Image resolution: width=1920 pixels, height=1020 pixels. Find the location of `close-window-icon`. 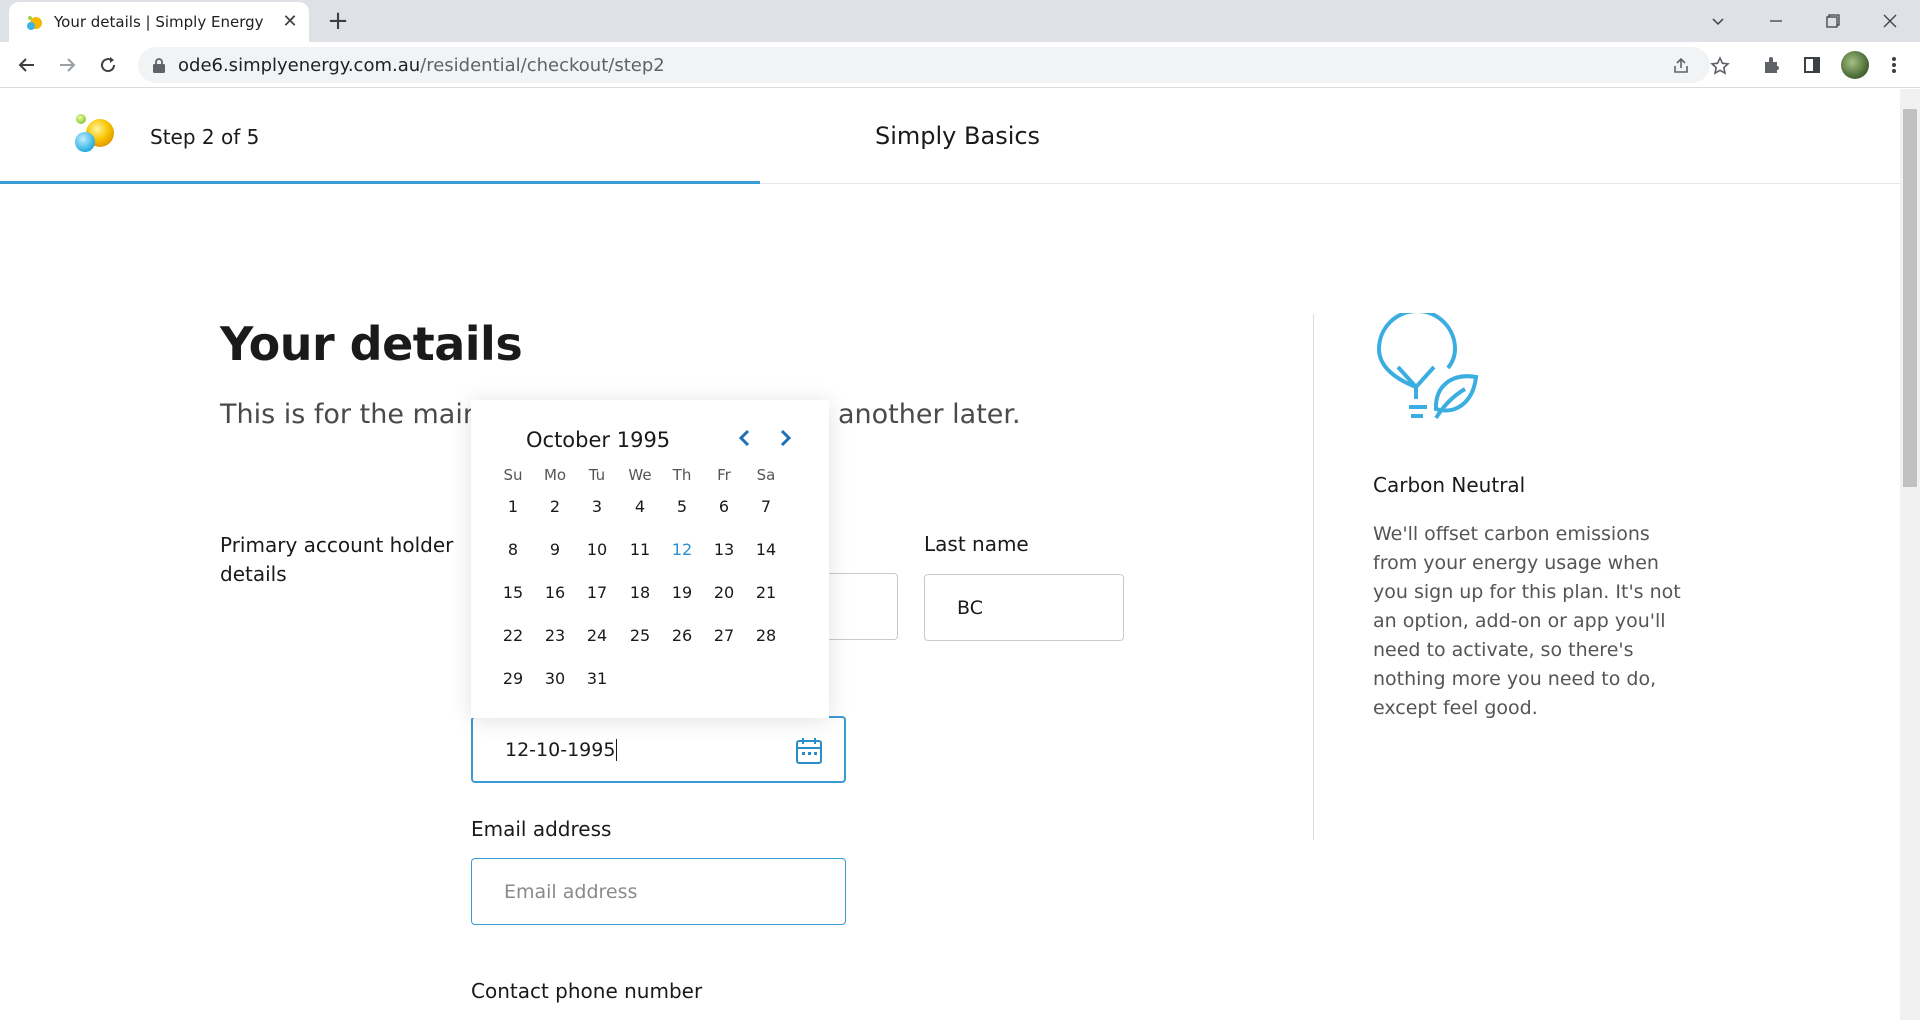

close-window-icon is located at coordinates (1890, 21).